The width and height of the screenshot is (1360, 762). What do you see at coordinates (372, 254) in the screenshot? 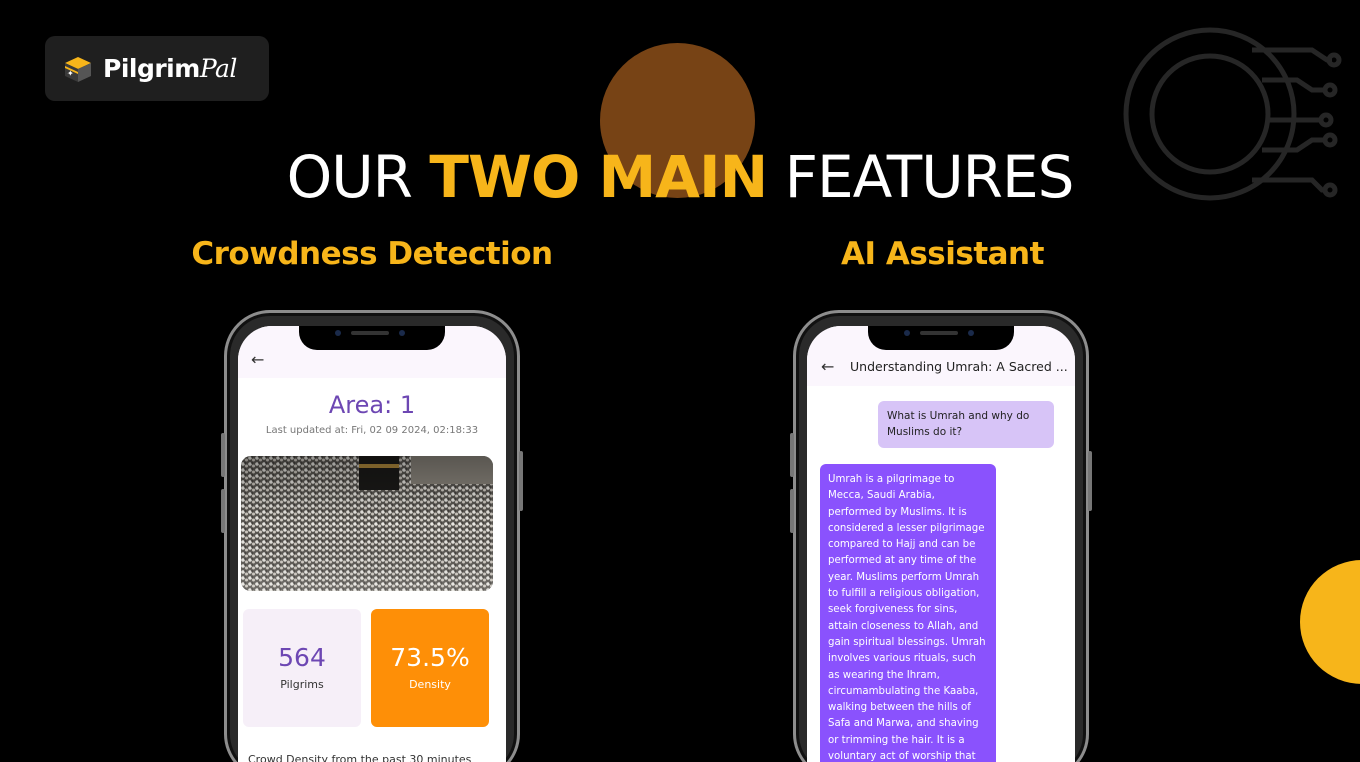
I see `feature-title-crowdness: Crowdness Detection` at bounding box center [372, 254].